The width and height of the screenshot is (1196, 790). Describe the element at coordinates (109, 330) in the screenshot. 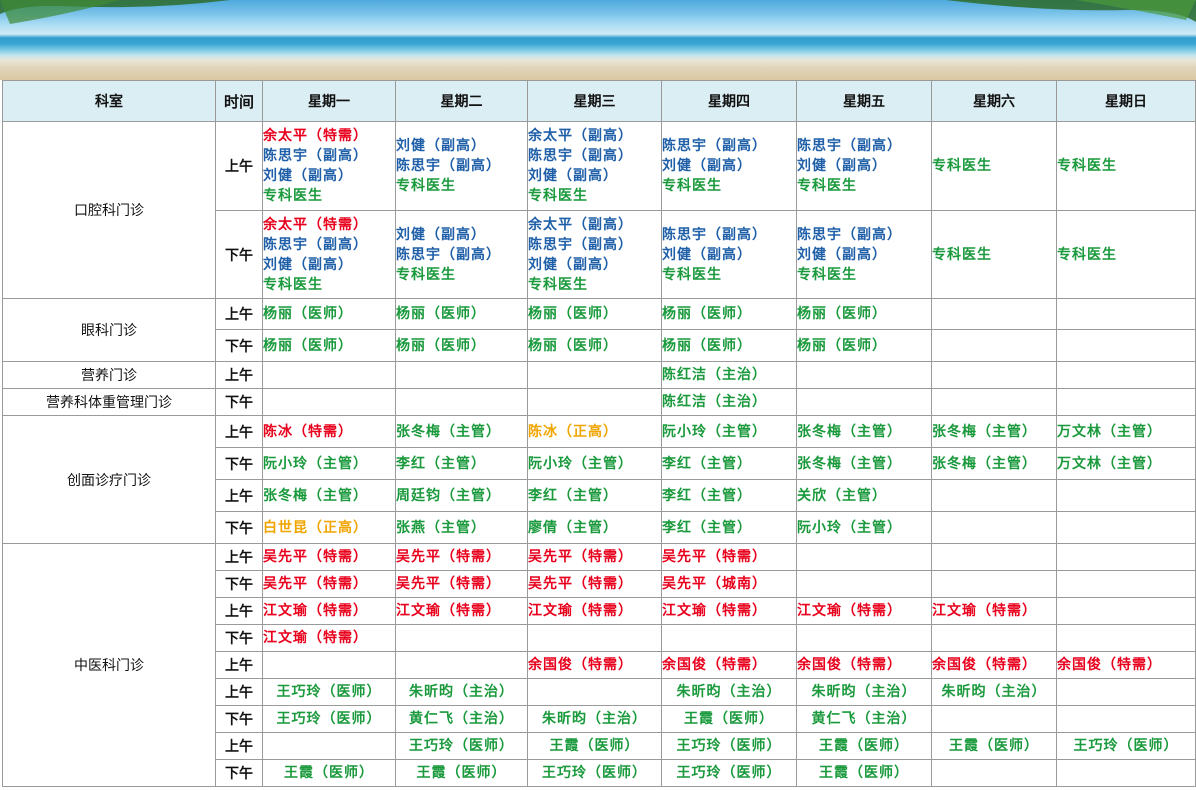

I see `department-name: 眼科门诊` at that location.